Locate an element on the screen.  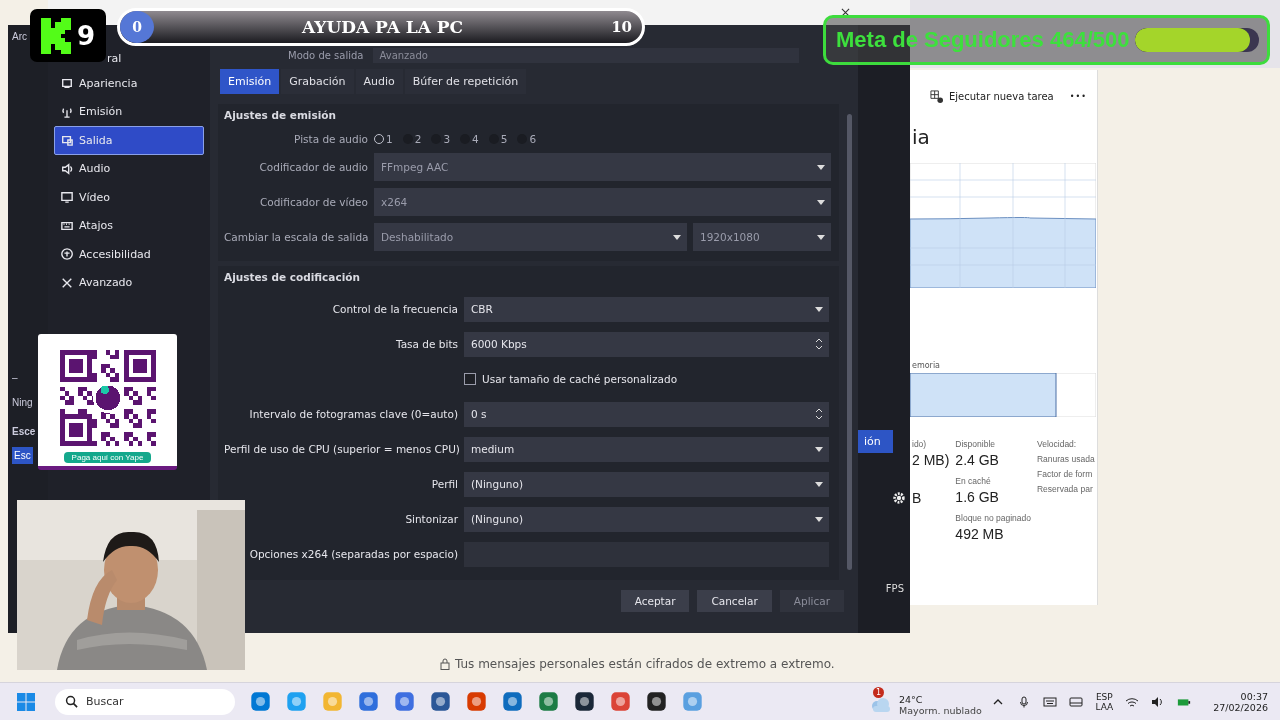
dialog-button: Aceptar is located at coordinates (655, 601).